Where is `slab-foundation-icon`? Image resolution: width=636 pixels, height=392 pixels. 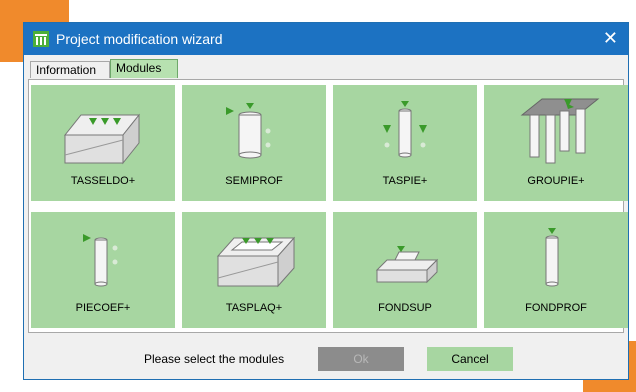 slab-foundation-icon is located at coordinates (102, 139).